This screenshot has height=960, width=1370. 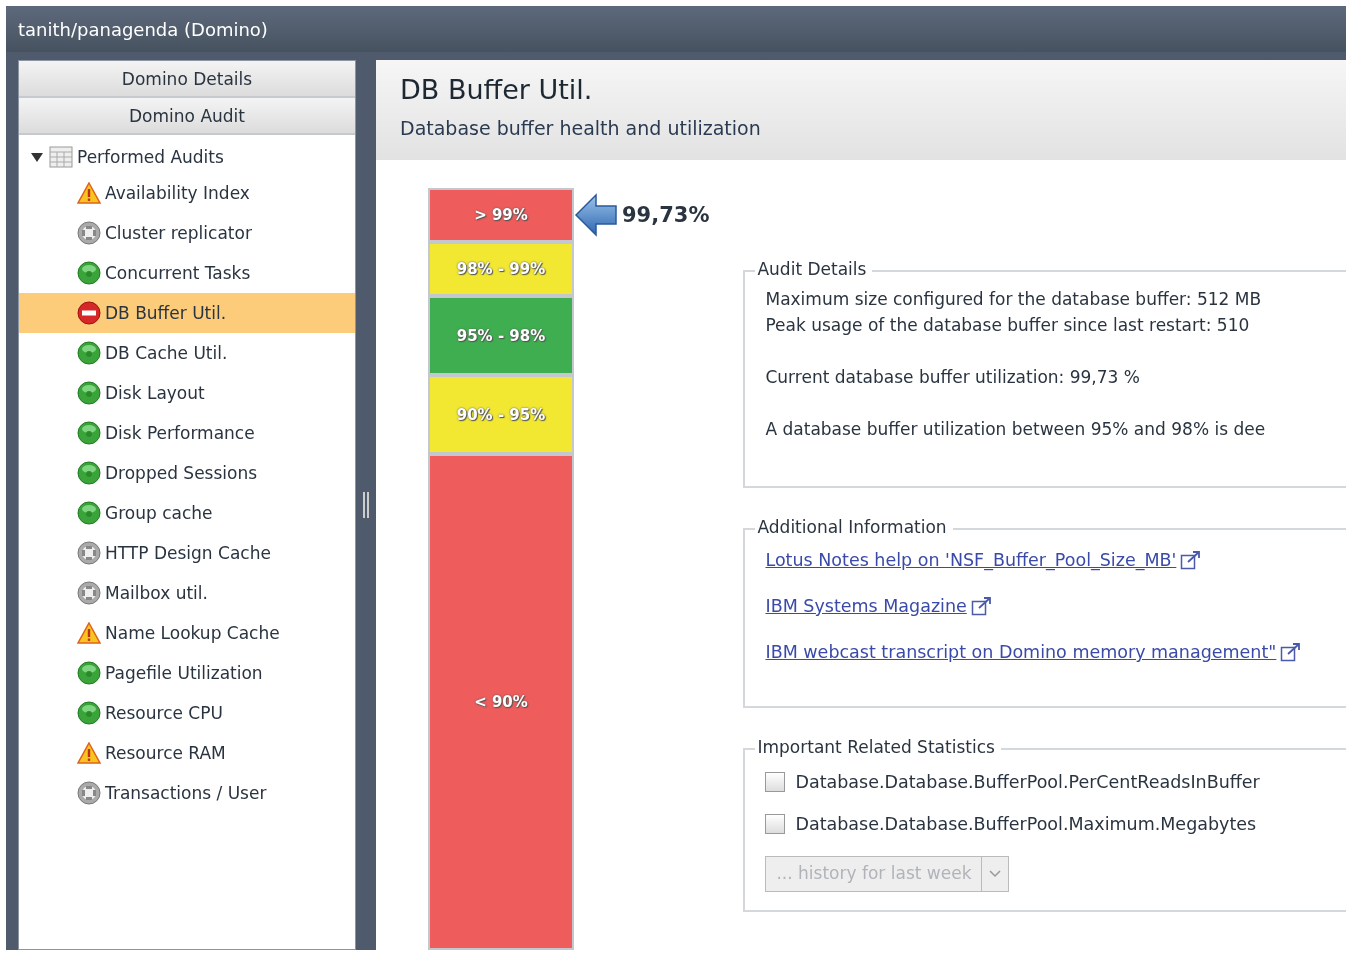 I want to click on detail-text: Maximum size configured for the database buffer: 512 MB, so click(x=1014, y=299).